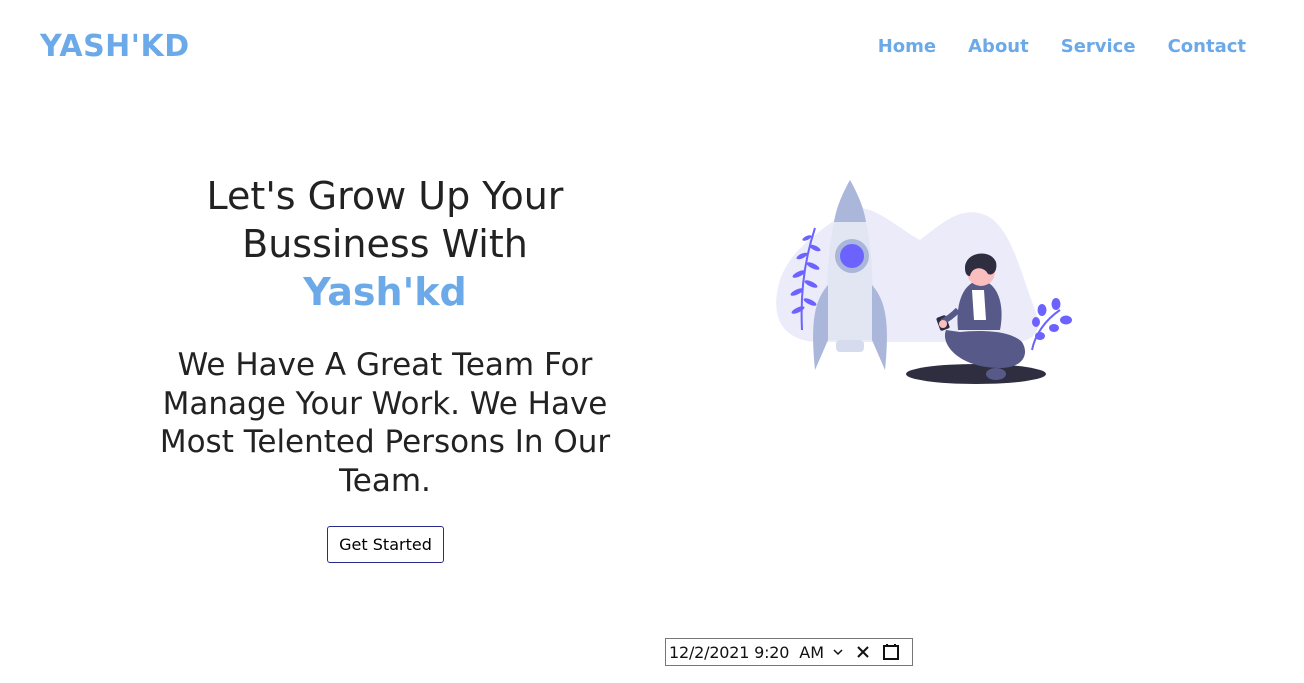 The image size is (1304, 683). I want to click on hero-title-line2: Bussiness With, so click(385, 244).